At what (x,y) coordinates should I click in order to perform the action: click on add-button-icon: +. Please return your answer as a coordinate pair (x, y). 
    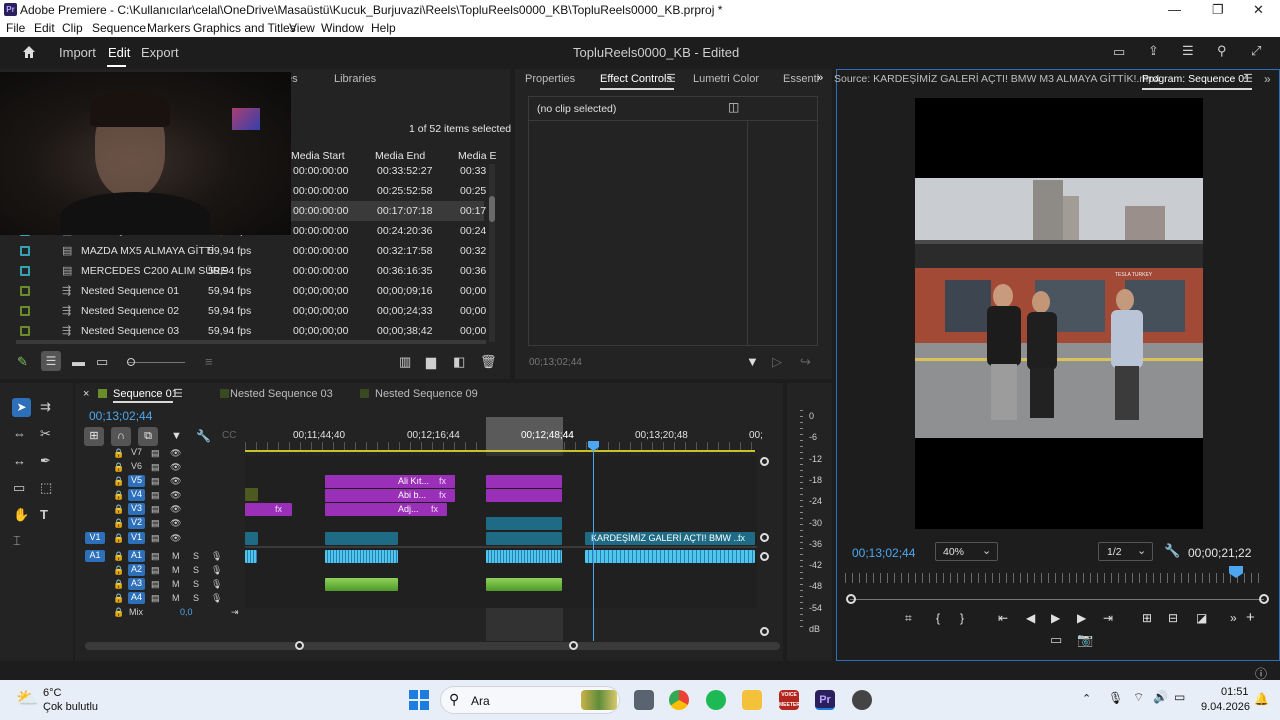
    Looking at the image, I should click on (1250, 617).